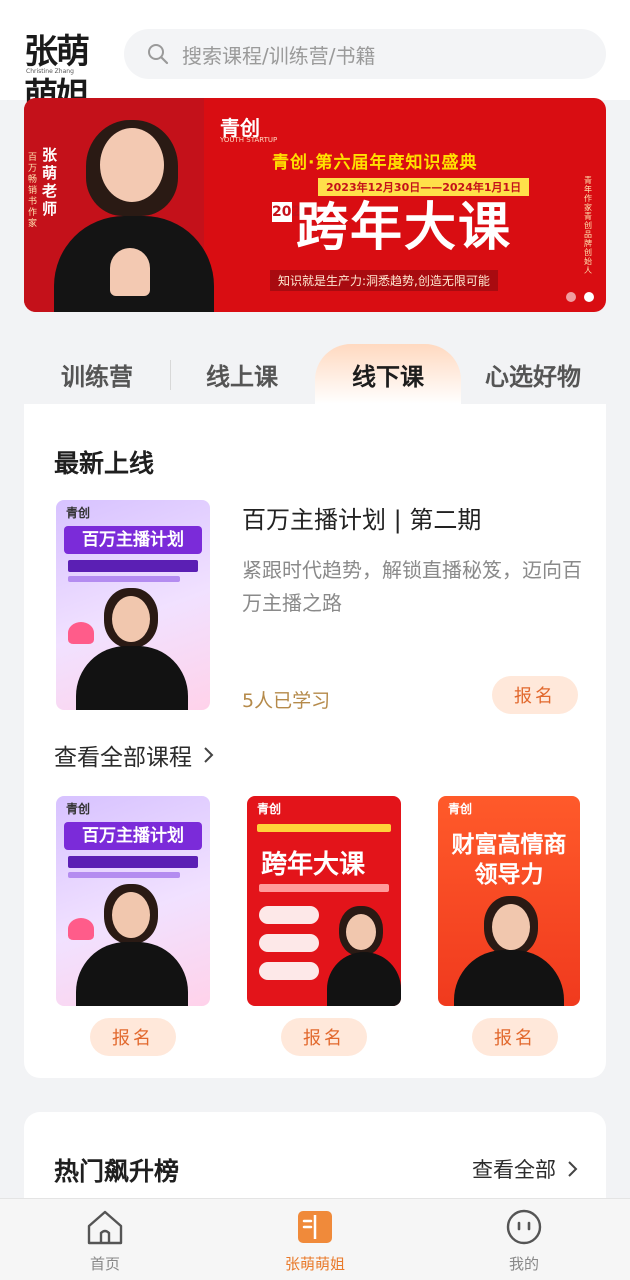 This screenshot has width=630, height=1280. What do you see at coordinates (315, 1227) in the screenshot?
I see `book-icon` at bounding box center [315, 1227].